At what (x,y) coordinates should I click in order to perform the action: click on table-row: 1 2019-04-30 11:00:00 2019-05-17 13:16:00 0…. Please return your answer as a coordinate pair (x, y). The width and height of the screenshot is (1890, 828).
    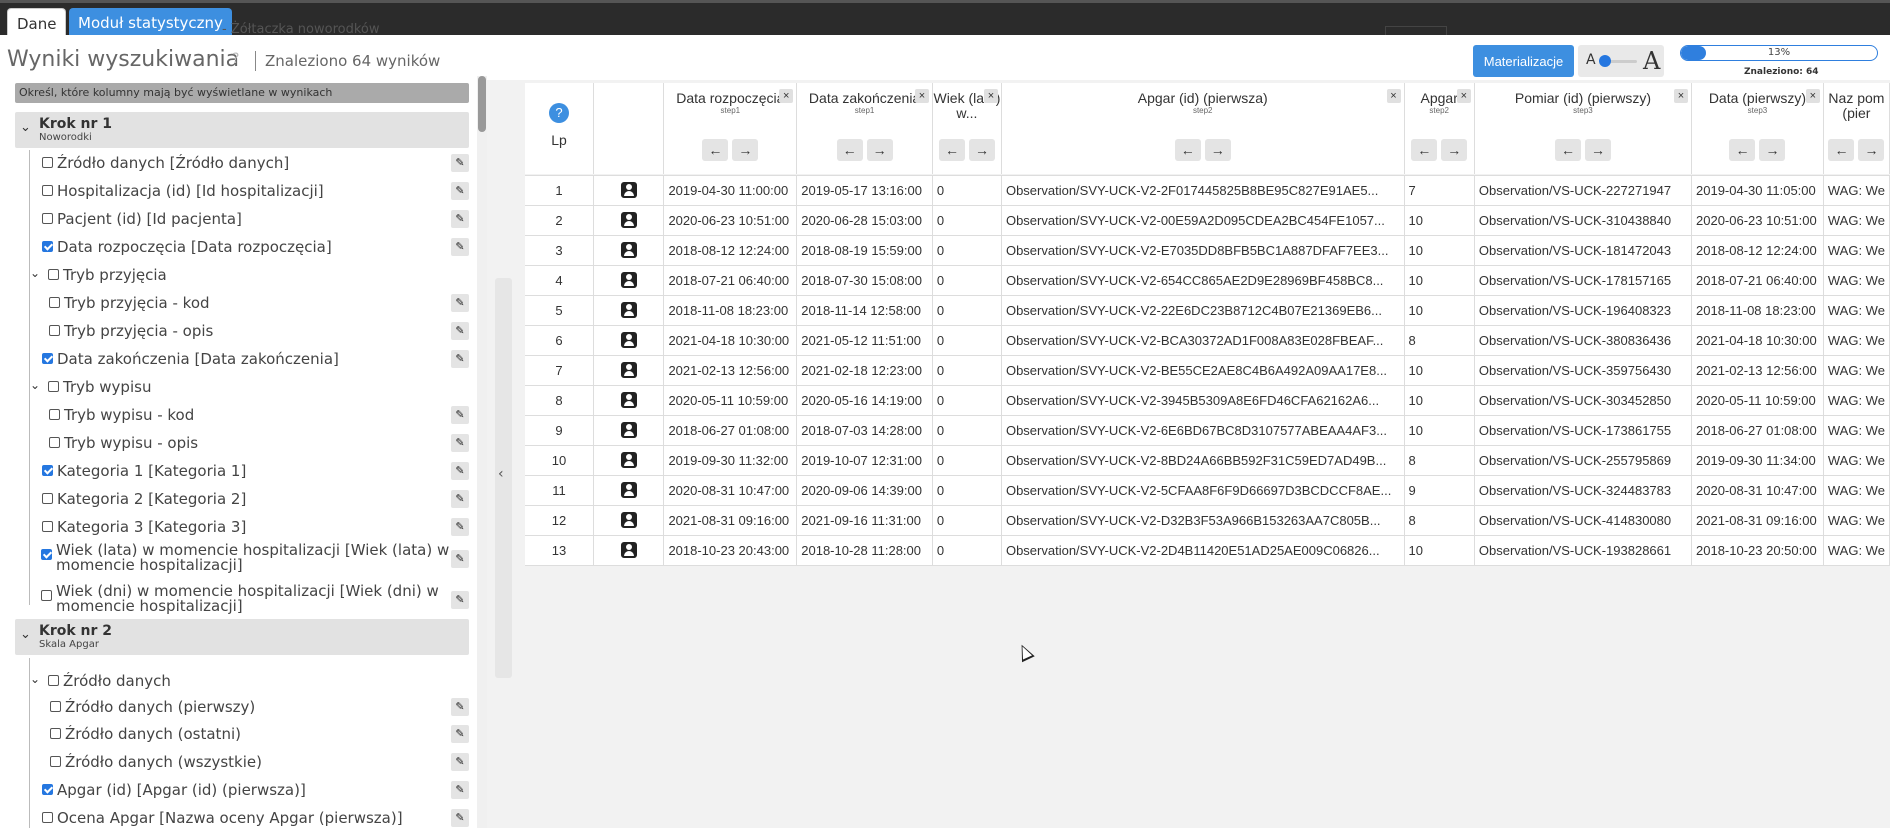
    Looking at the image, I should click on (1207, 190).